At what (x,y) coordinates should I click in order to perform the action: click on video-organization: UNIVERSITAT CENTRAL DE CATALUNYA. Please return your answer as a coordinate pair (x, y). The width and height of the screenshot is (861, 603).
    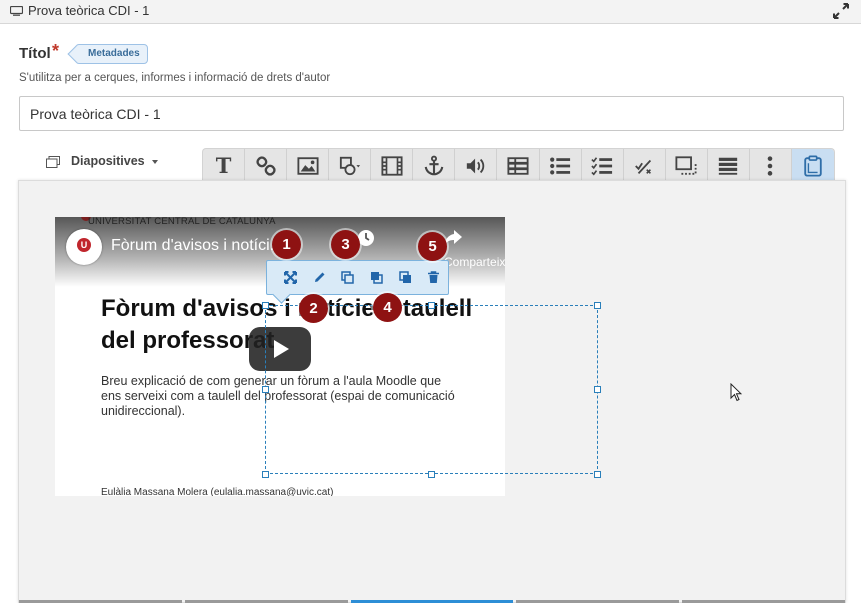
    Looking at the image, I should click on (182, 222).